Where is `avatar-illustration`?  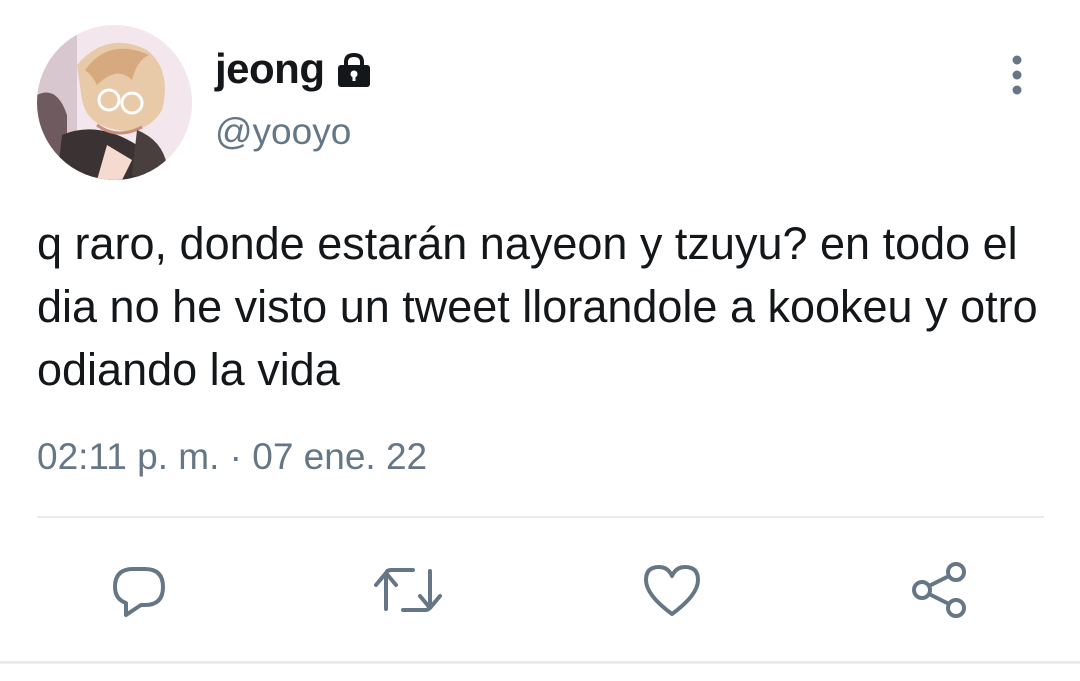
avatar-illustration is located at coordinates (114, 102).